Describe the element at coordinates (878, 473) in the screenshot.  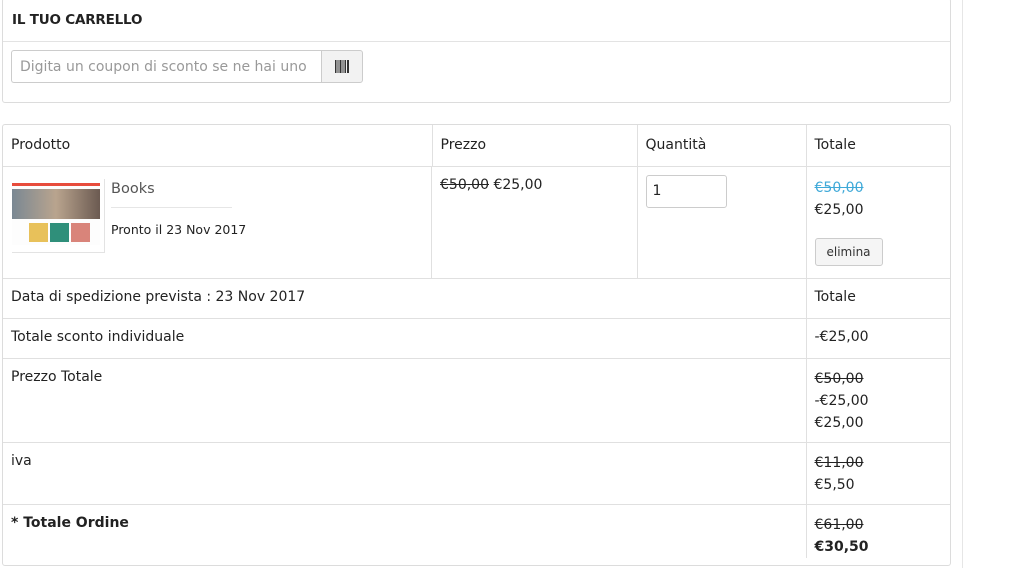
I see `vat-values: €11,00 €5,50` at that location.